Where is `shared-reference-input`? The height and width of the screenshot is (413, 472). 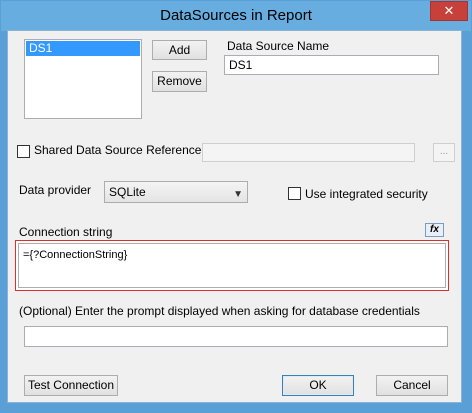
shared-reference-input is located at coordinates (308, 152).